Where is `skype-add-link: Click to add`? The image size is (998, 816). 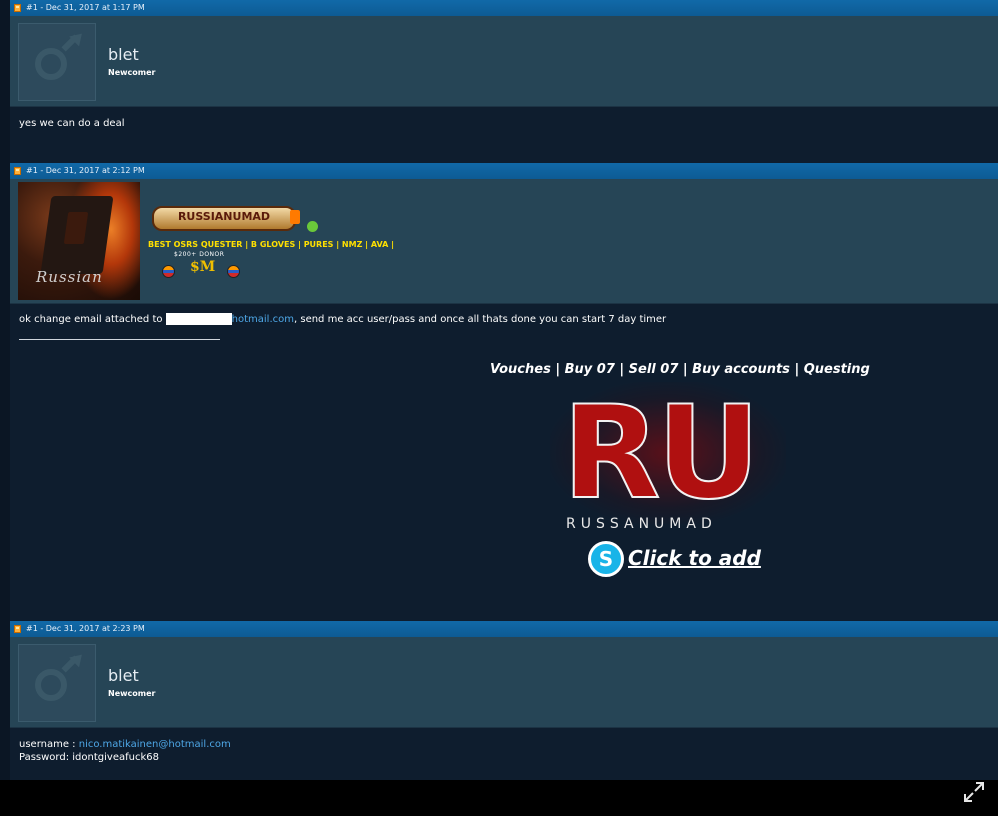 skype-add-link: Click to add is located at coordinates (694, 558).